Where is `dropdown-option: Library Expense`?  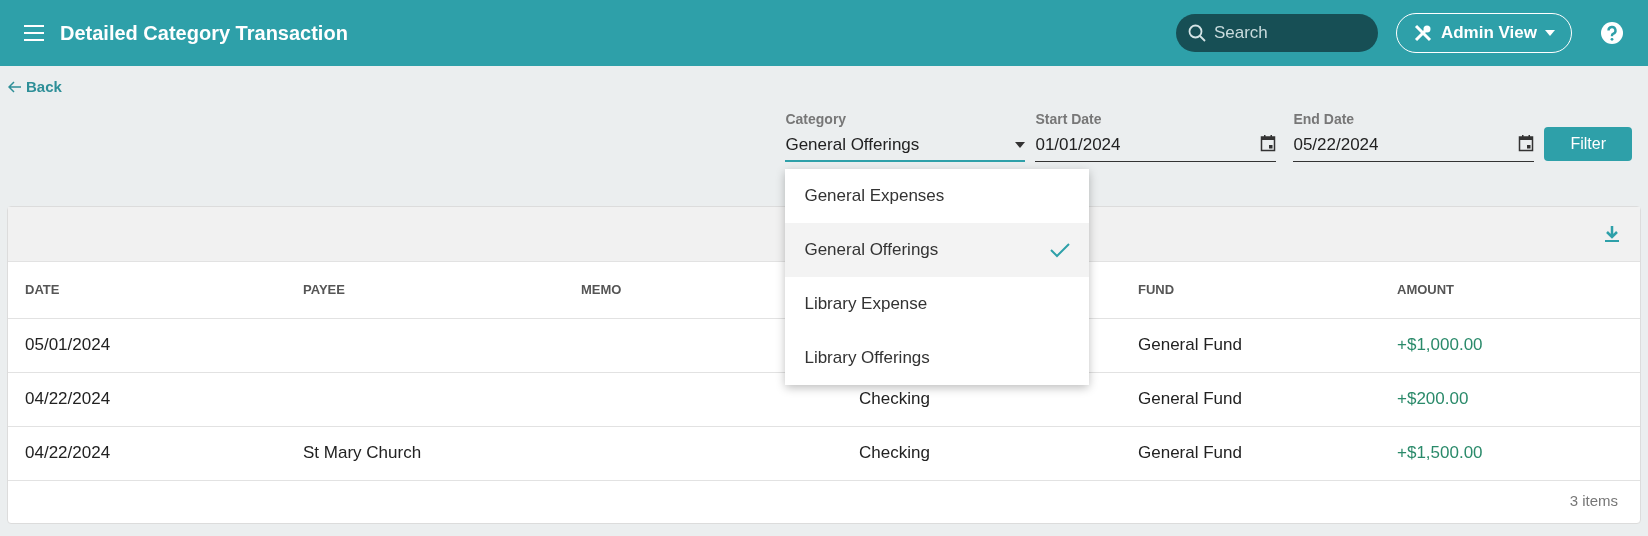
dropdown-option: Library Expense is located at coordinates (937, 303).